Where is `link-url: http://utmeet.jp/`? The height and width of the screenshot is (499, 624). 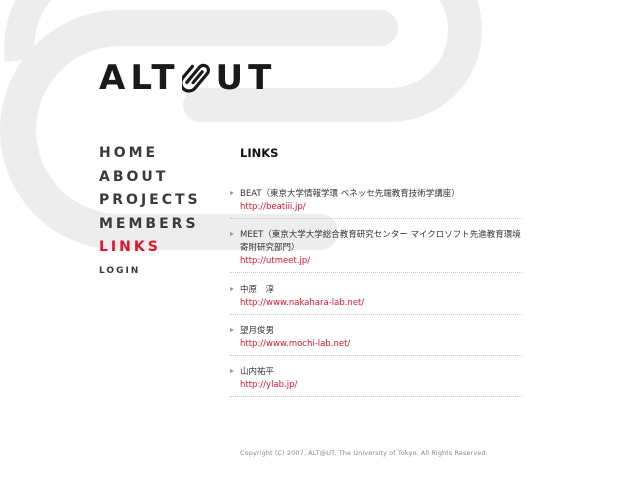
link-url: http://utmeet.jp/ is located at coordinates (381, 261).